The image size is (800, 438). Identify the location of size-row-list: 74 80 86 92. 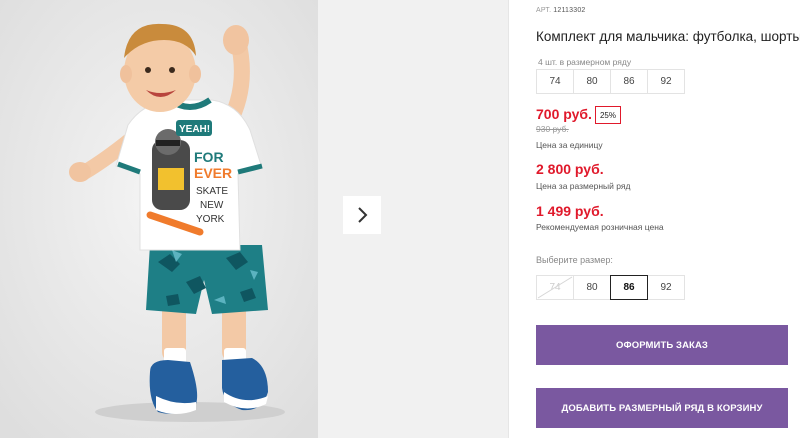
(610, 81).